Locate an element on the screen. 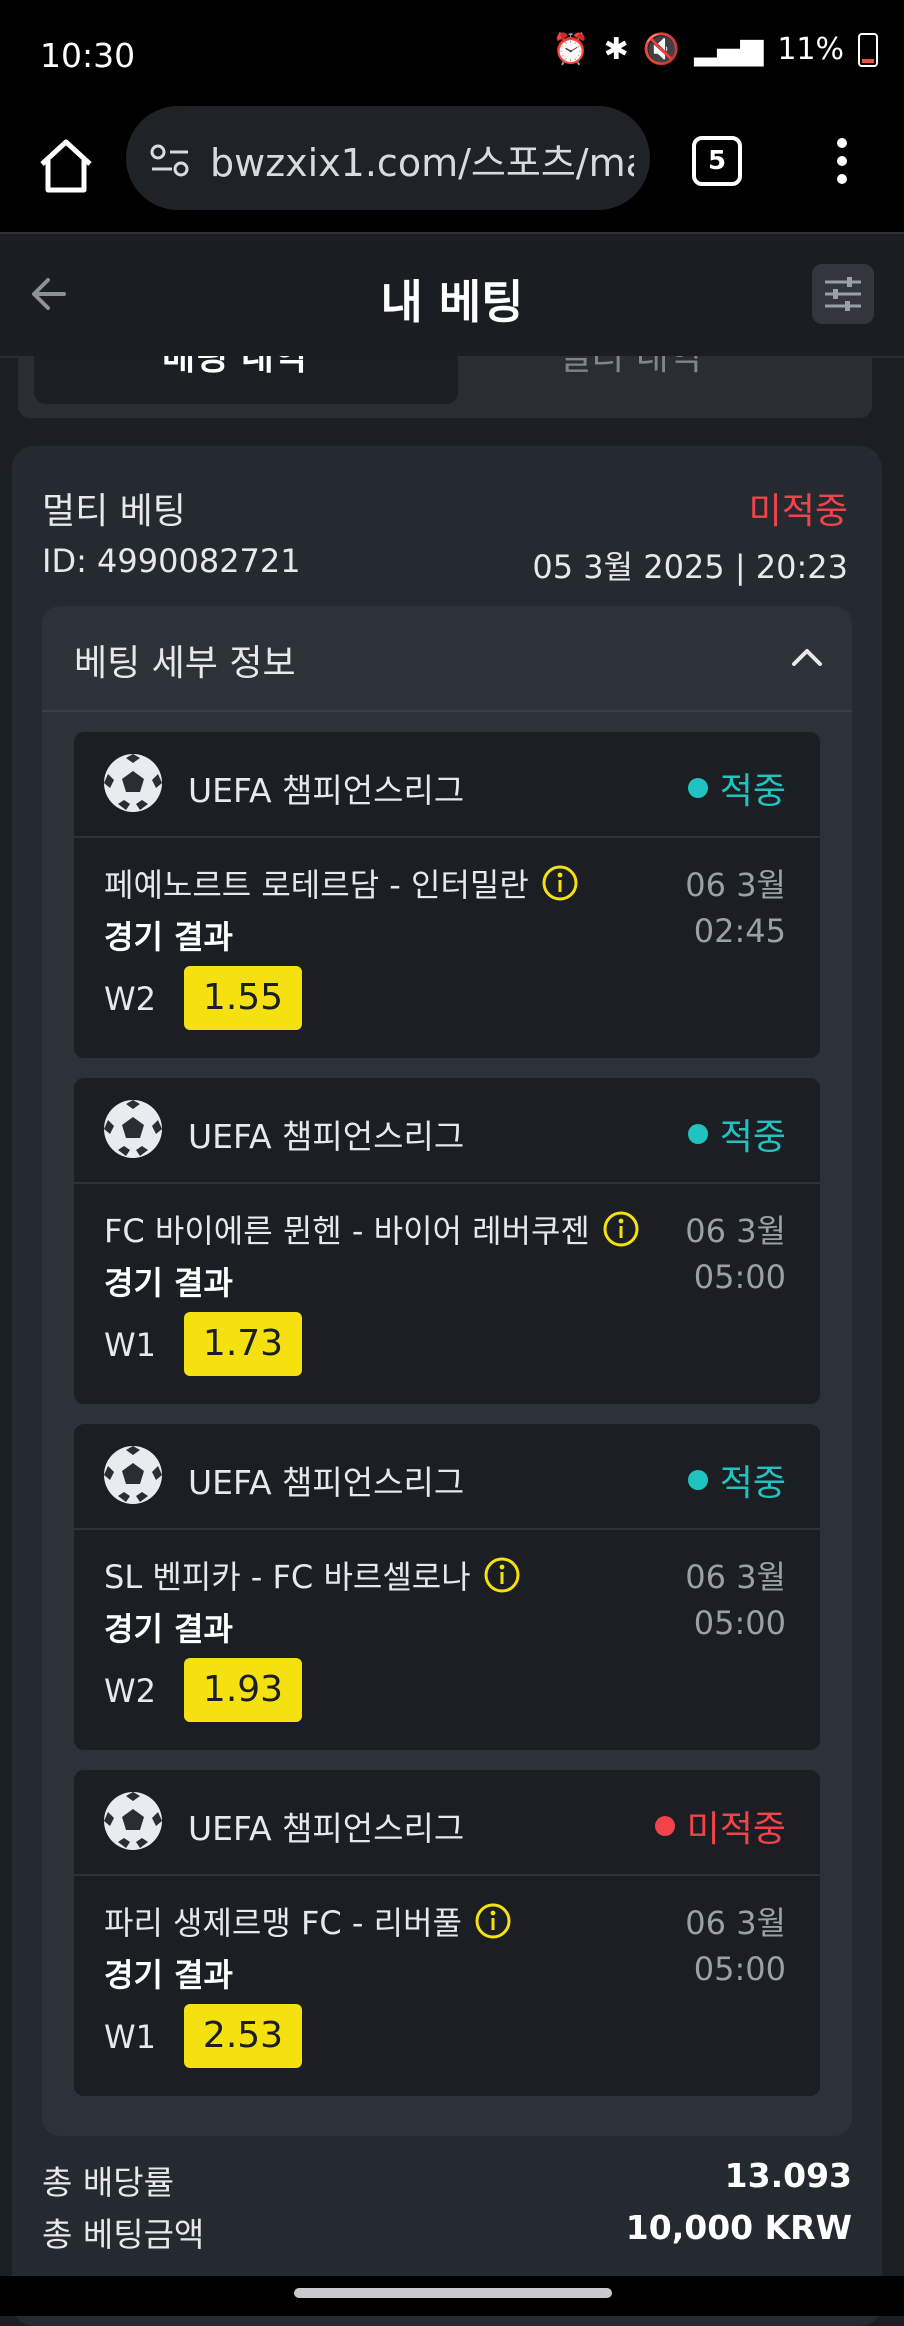 This screenshot has height=2326, width=904. sliders-icon is located at coordinates (843, 294).